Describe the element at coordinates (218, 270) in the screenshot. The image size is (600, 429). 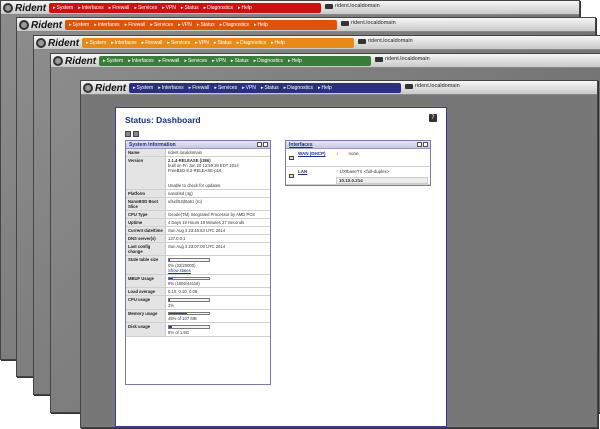
I see `show-states-link: Show states` at that location.